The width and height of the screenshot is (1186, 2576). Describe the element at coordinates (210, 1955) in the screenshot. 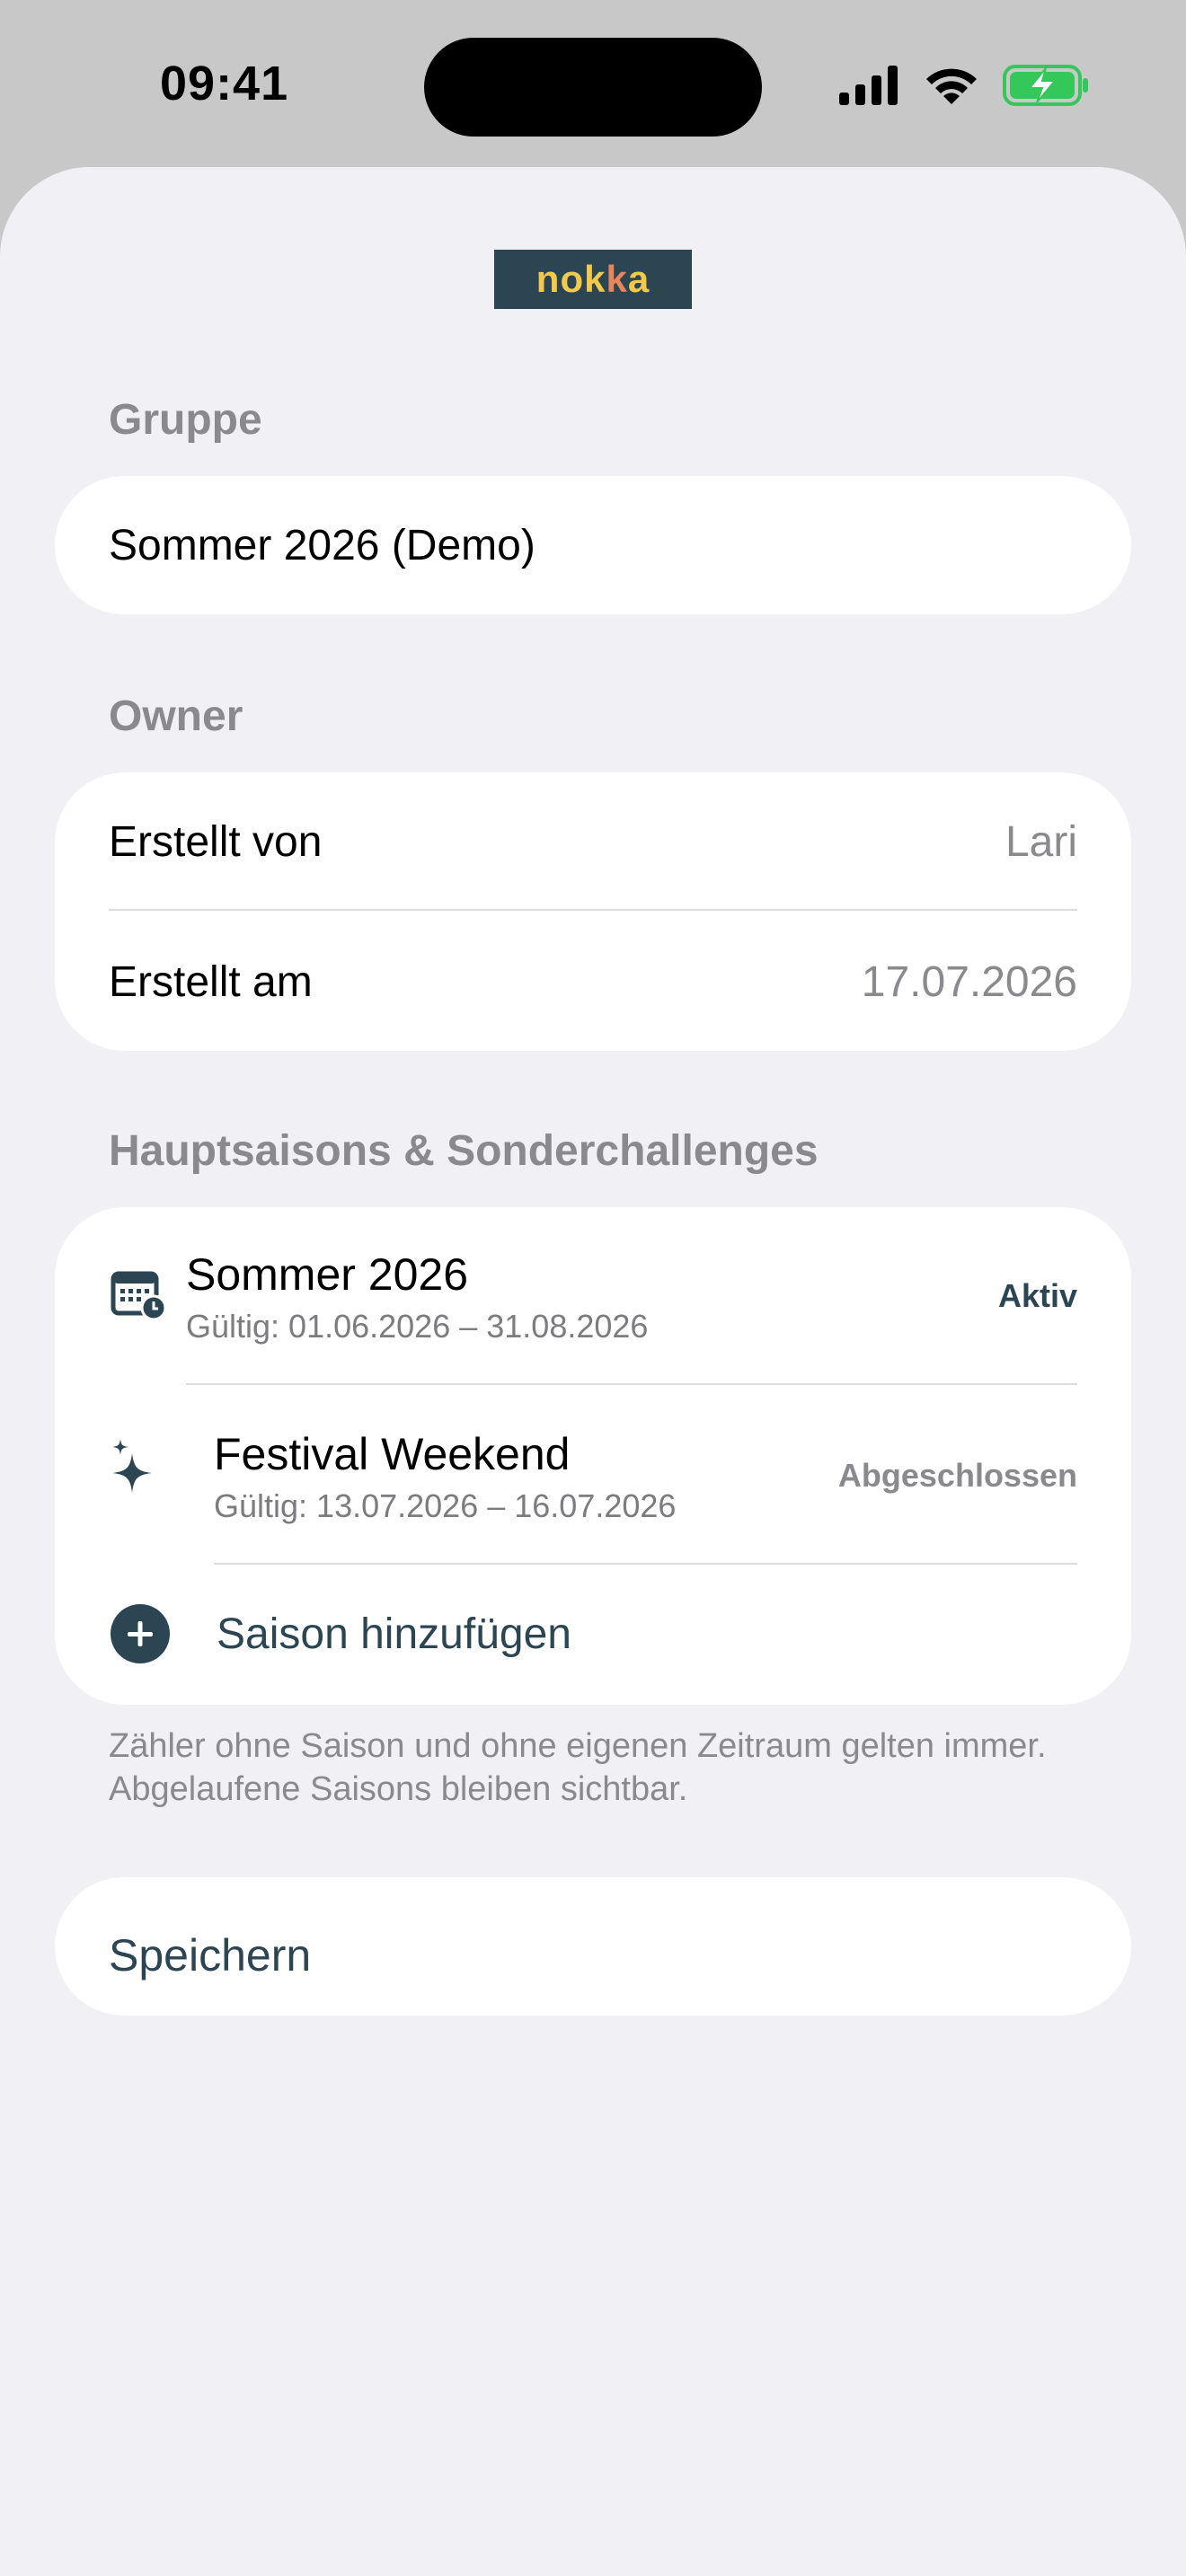

I see `save-button-label: Speichern` at that location.